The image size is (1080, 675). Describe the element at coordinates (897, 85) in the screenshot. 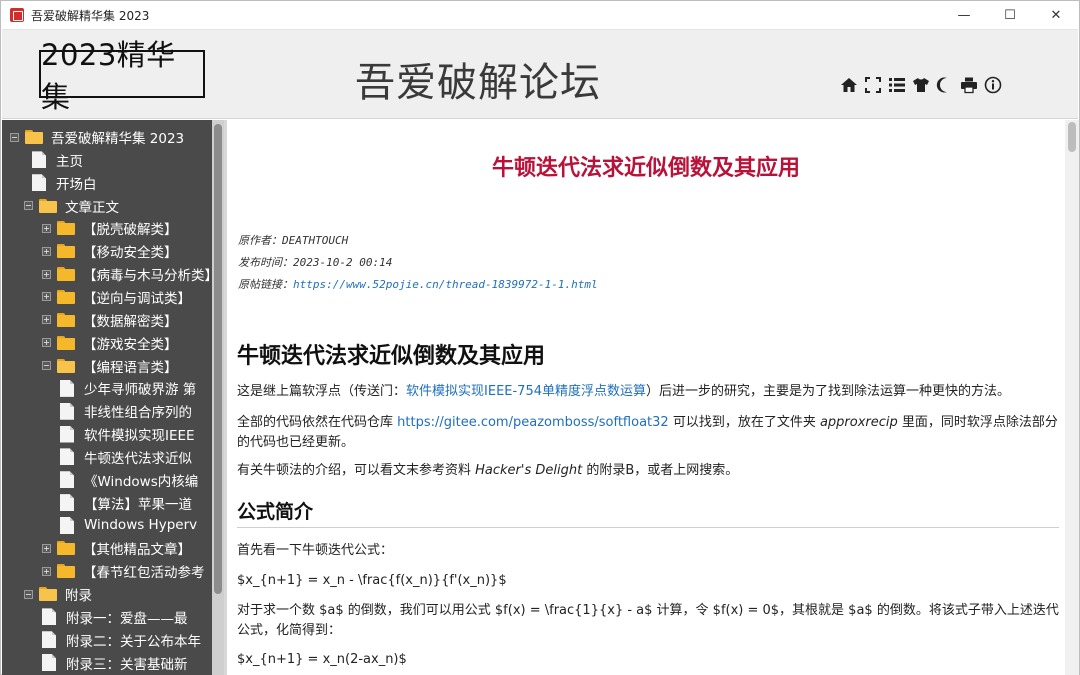

I see `list-icon` at that location.